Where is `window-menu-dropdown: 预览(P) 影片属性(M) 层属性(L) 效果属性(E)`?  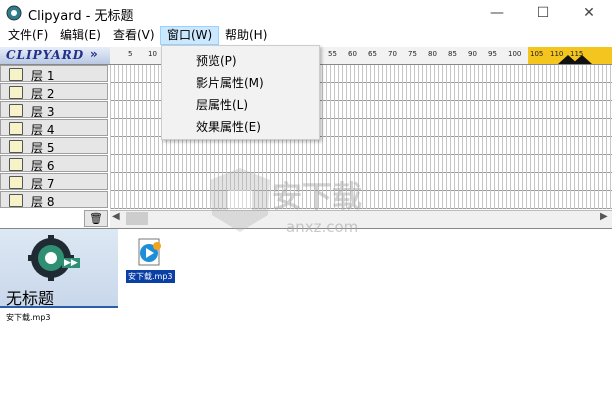 window-menu-dropdown: 预览(P) 影片属性(M) 层属性(L) 效果属性(E) is located at coordinates (240, 92).